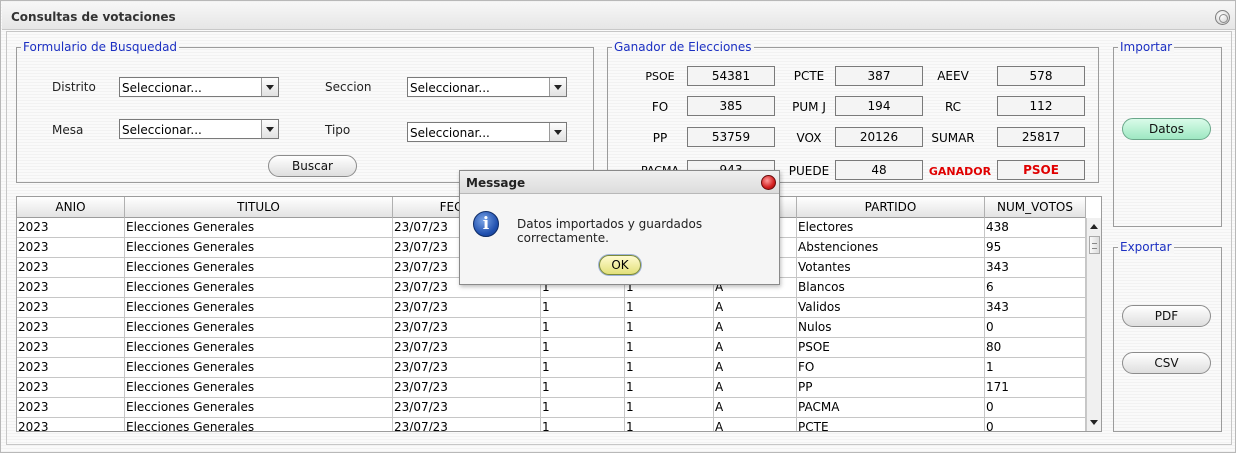 The image size is (1236, 453). What do you see at coordinates (1093, 324) in the screenshot?
I see `vertical-scrollbar` at bounding box center [1093, 324].